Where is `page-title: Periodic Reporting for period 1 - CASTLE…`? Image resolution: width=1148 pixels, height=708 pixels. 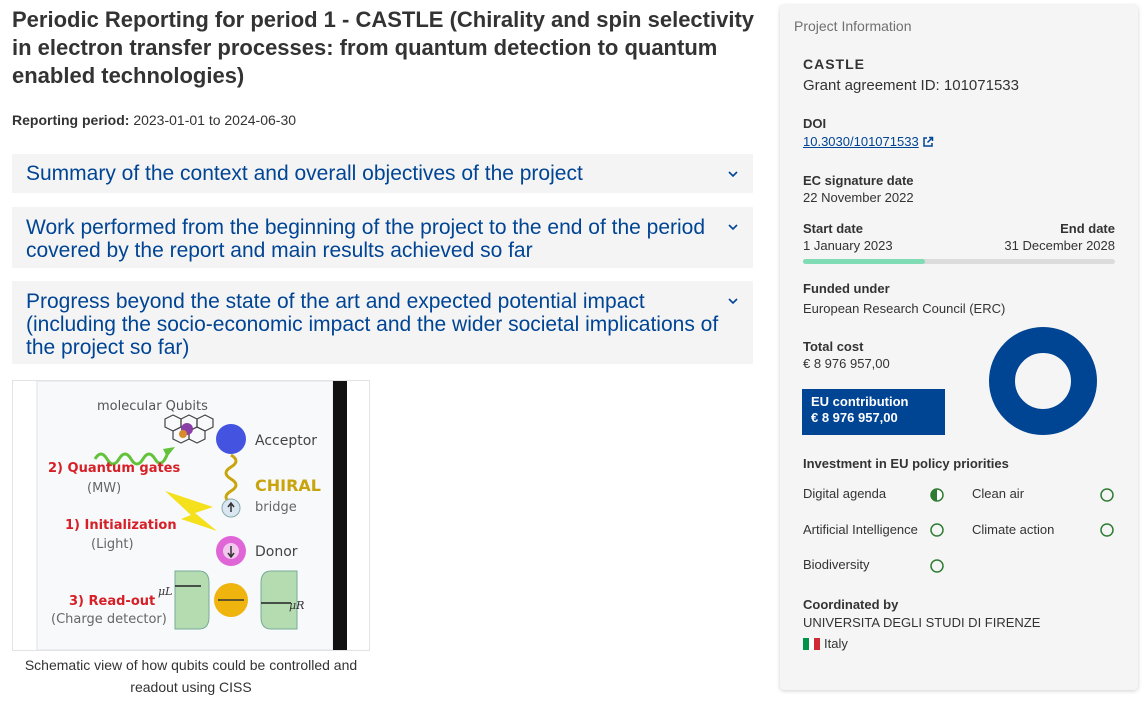 page-title: Periodic Reporting for period 1 - CASTLE… is located at coordinates (383, 47).